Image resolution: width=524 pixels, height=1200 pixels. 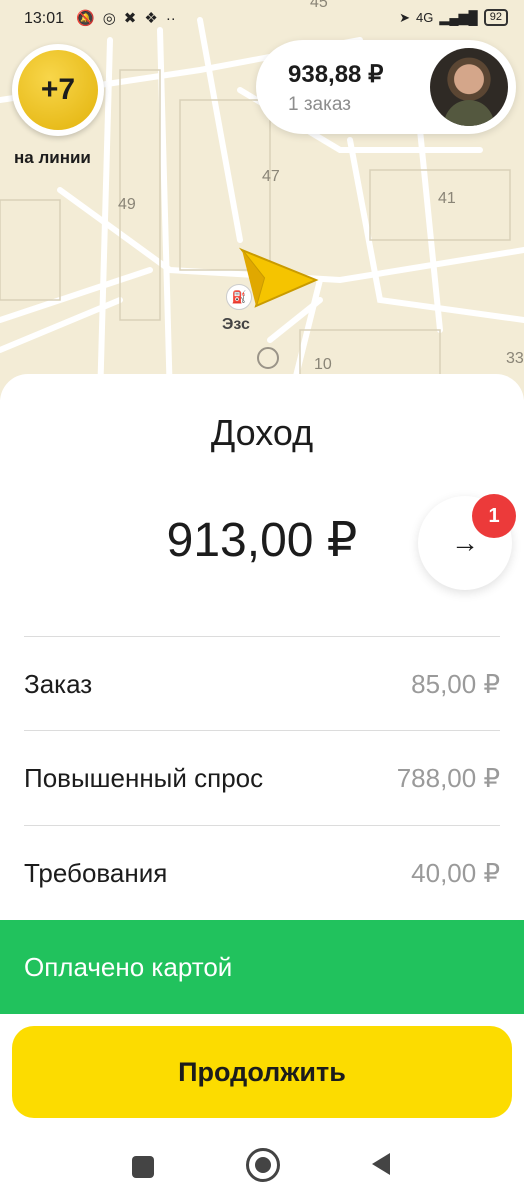 I want to click on continue-button: Продолжить, so click(x=262, y=1072).